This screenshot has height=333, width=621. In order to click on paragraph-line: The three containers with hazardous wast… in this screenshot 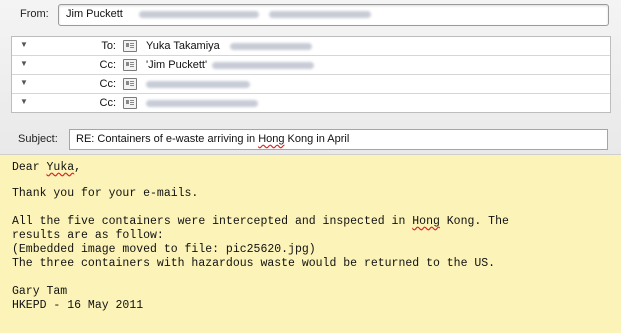, I will do `click(254, 263)`.